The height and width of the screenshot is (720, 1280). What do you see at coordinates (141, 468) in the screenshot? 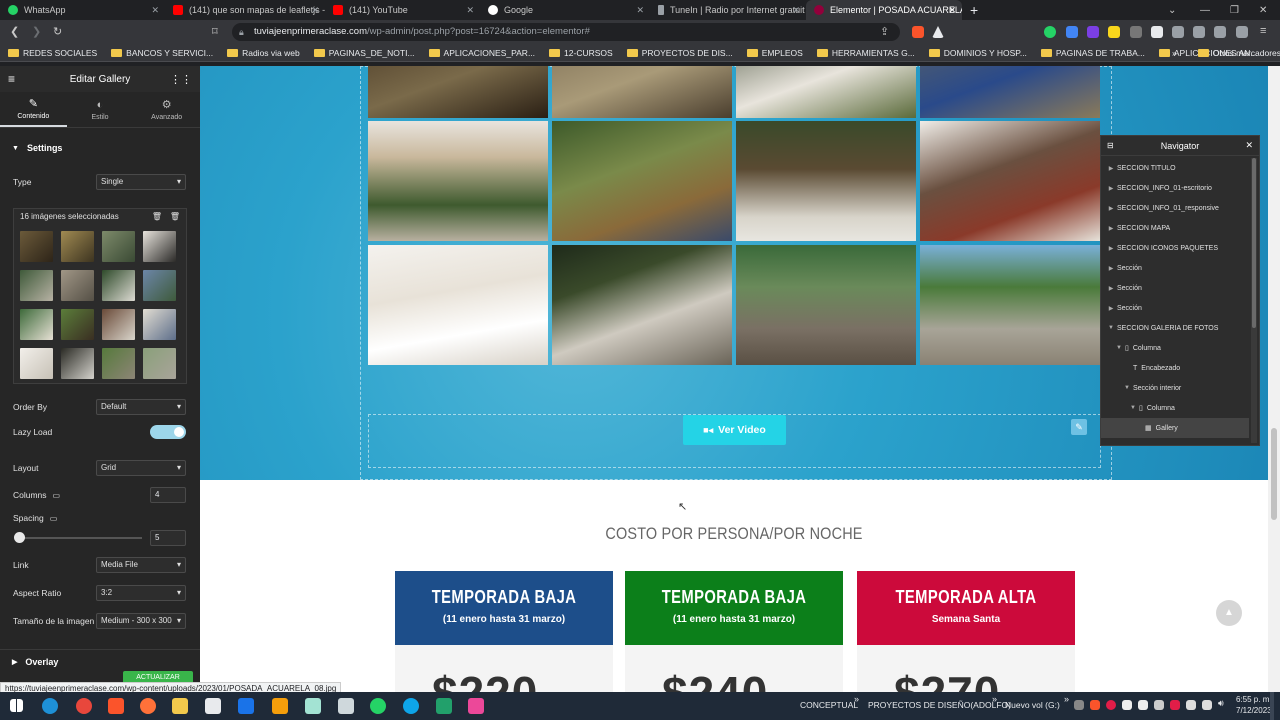
I see `layout-select: Grid` at bounding box center [141, 468].